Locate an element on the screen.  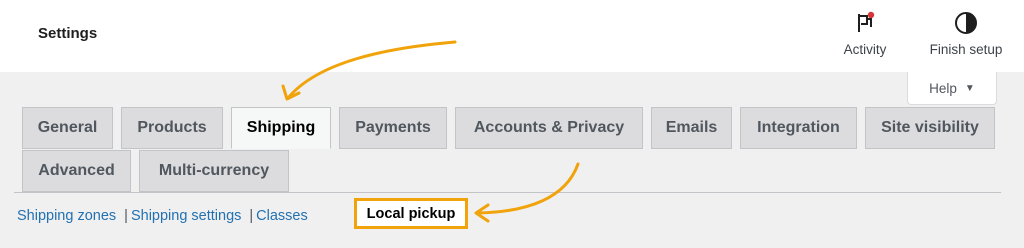
help-button: Help ▼ is located at coordinates (952, 88).